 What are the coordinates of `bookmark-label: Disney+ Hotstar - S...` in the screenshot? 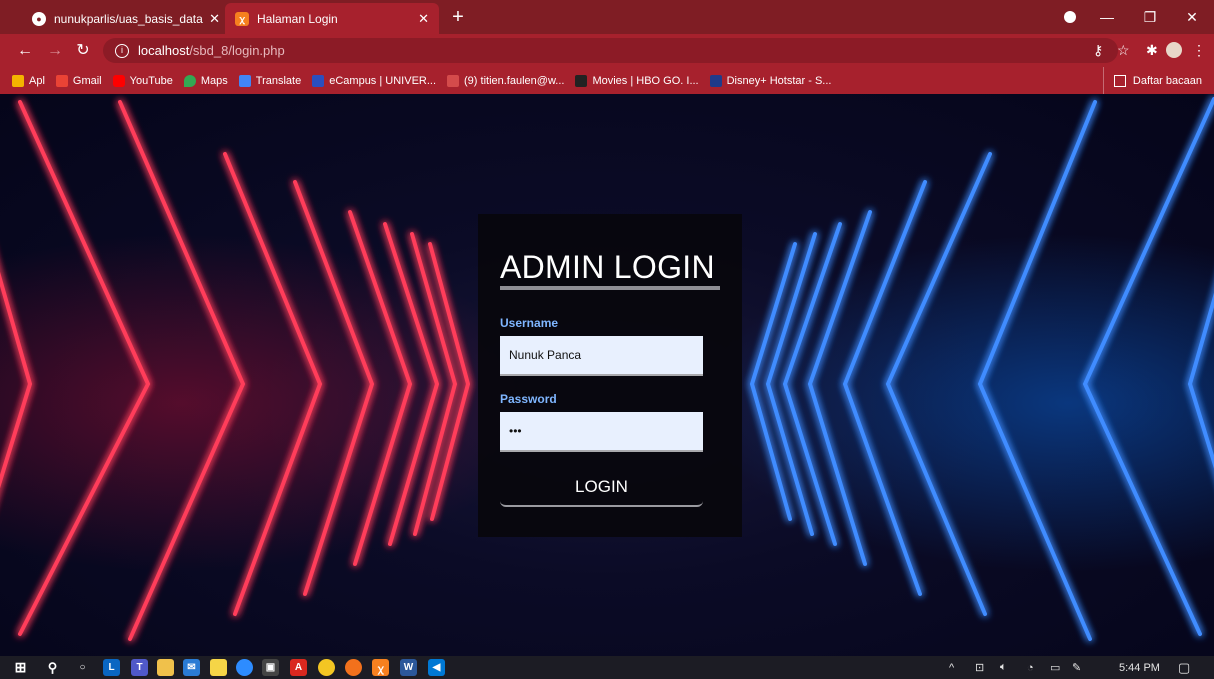 It's located at (779, 80).